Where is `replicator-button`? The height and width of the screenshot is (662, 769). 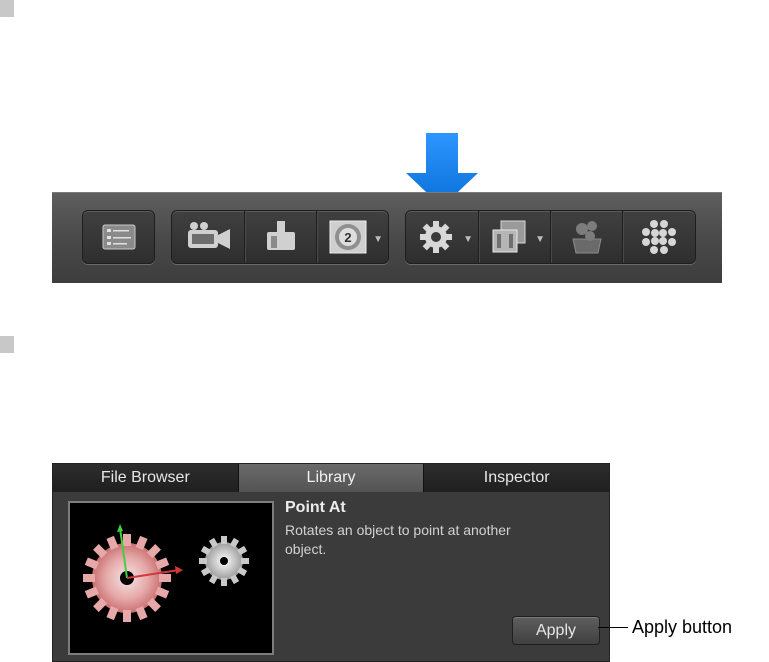
replicator-button is located at coordinates (659, 237).